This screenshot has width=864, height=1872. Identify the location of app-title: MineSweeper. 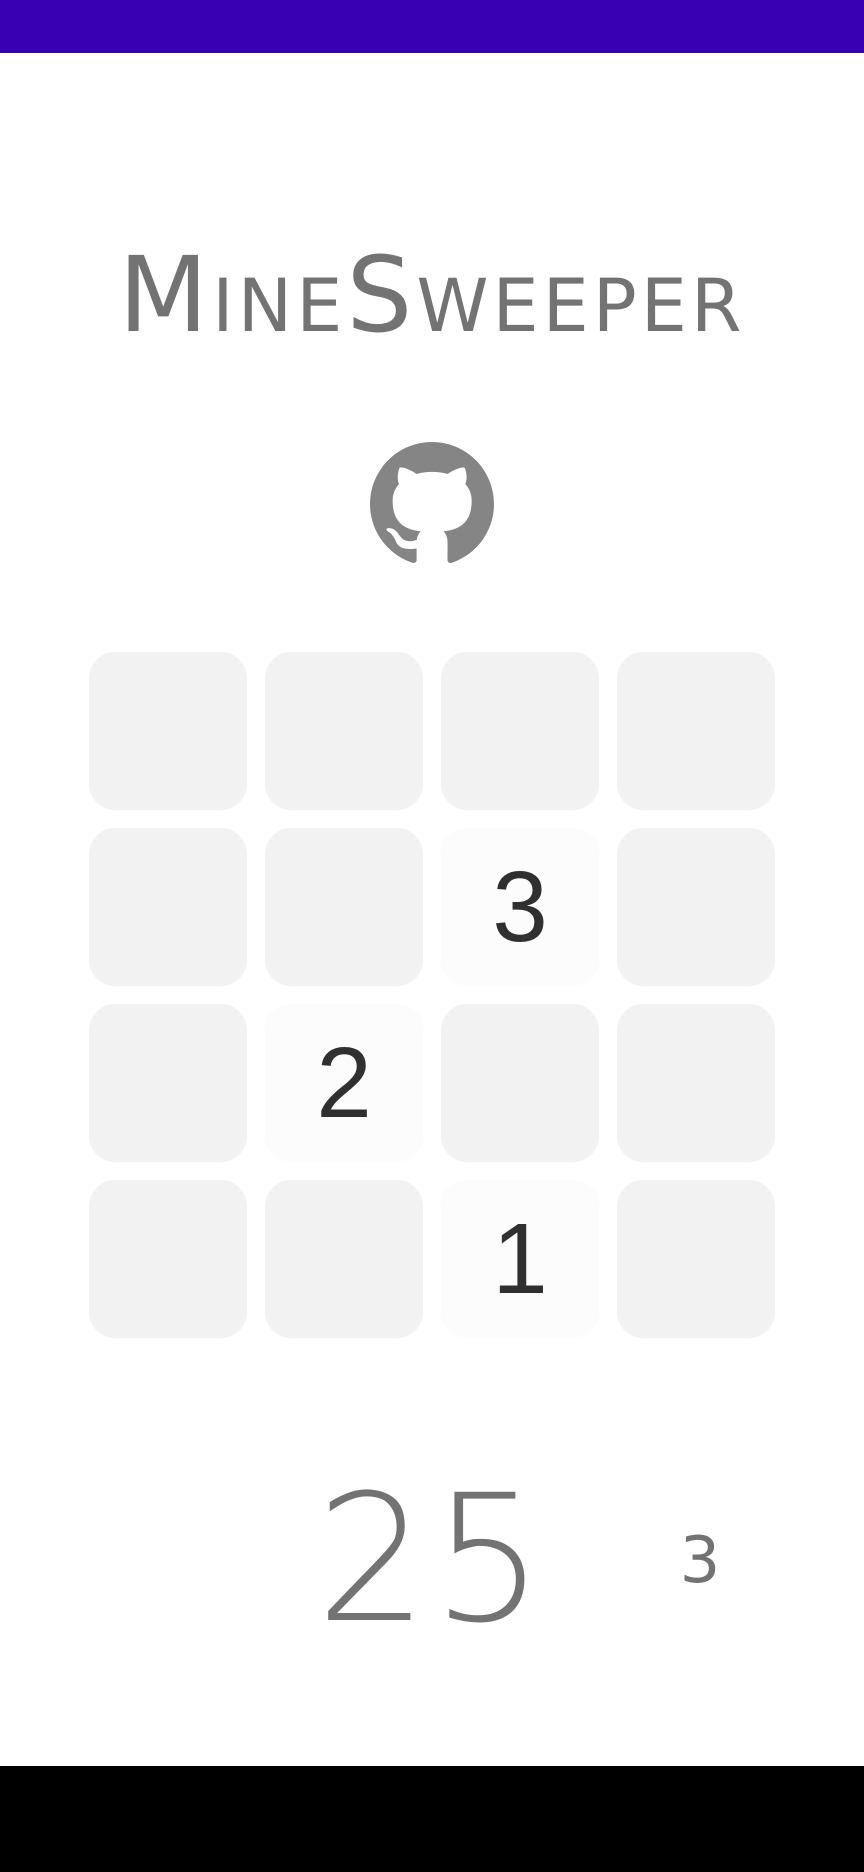
(432, 295).